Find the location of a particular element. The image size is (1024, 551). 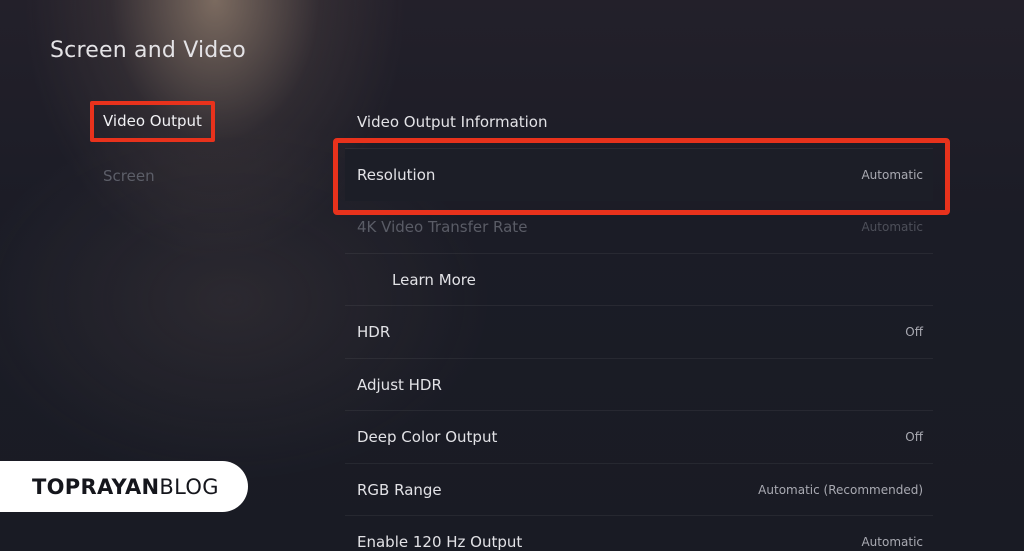

watermark-logo: TOPRAYANBLOG is located at coordinates (125, 487).